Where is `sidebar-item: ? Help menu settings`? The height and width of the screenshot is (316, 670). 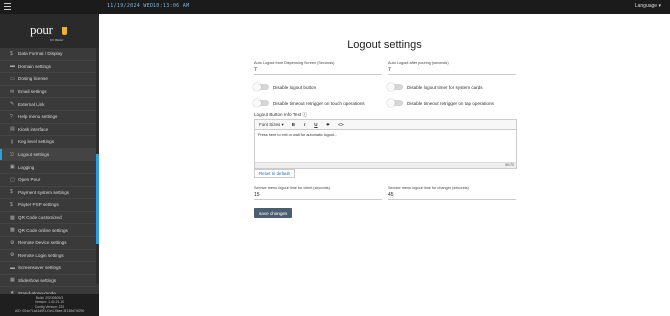
sidebar-item: ? Help menu settings is located at coordinates (48, 117).